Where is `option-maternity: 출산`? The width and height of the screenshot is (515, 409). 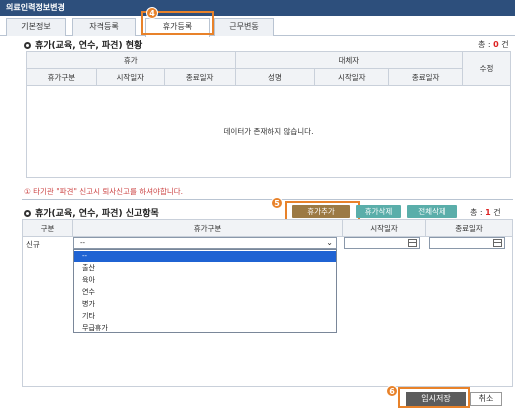
option-maternity: 출산 is located at coordinates (205, 268).